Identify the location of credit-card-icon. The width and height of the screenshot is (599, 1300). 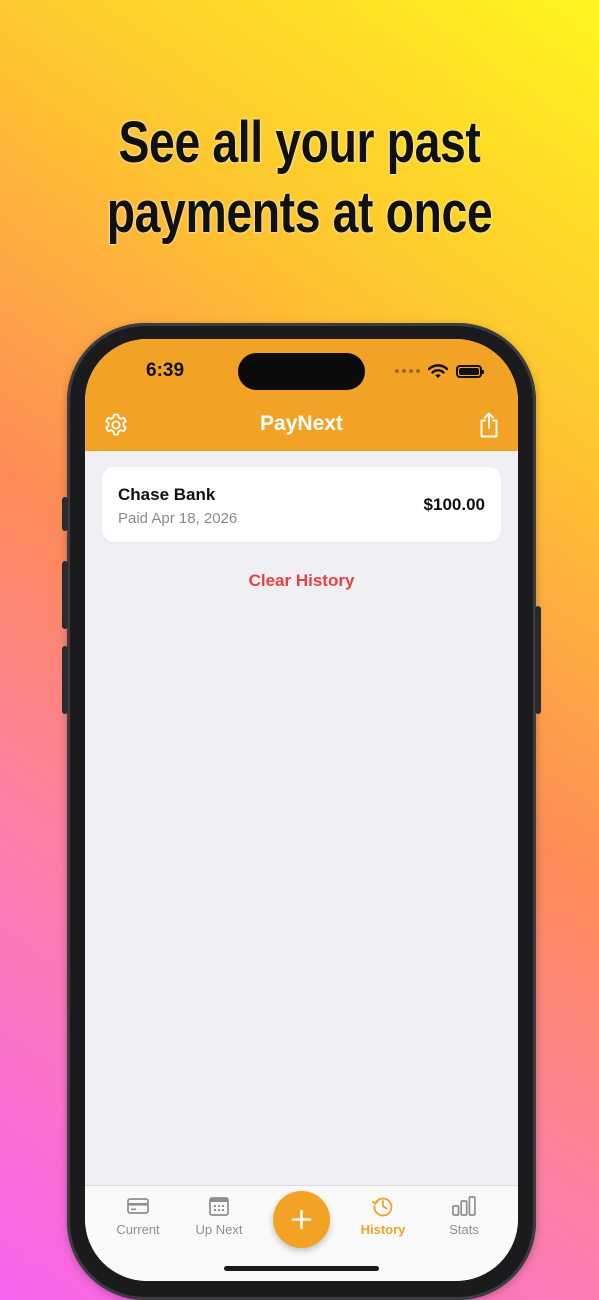
(138, 1206).